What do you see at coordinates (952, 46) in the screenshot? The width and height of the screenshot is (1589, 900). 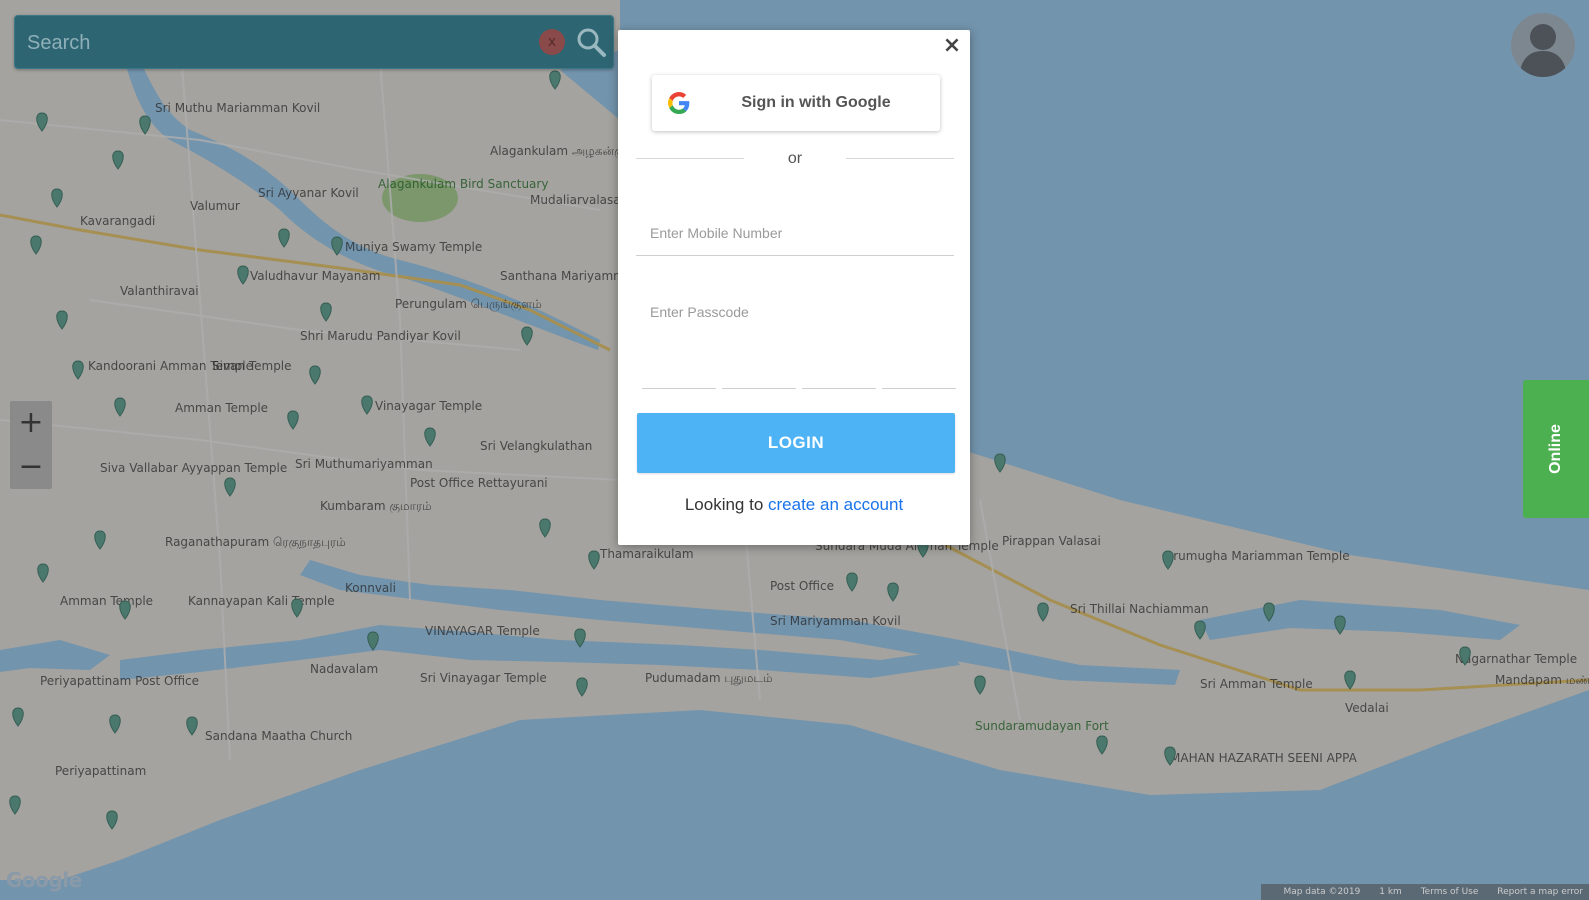 I see `close-modal-button: ×` at bounding box center [952, 46].